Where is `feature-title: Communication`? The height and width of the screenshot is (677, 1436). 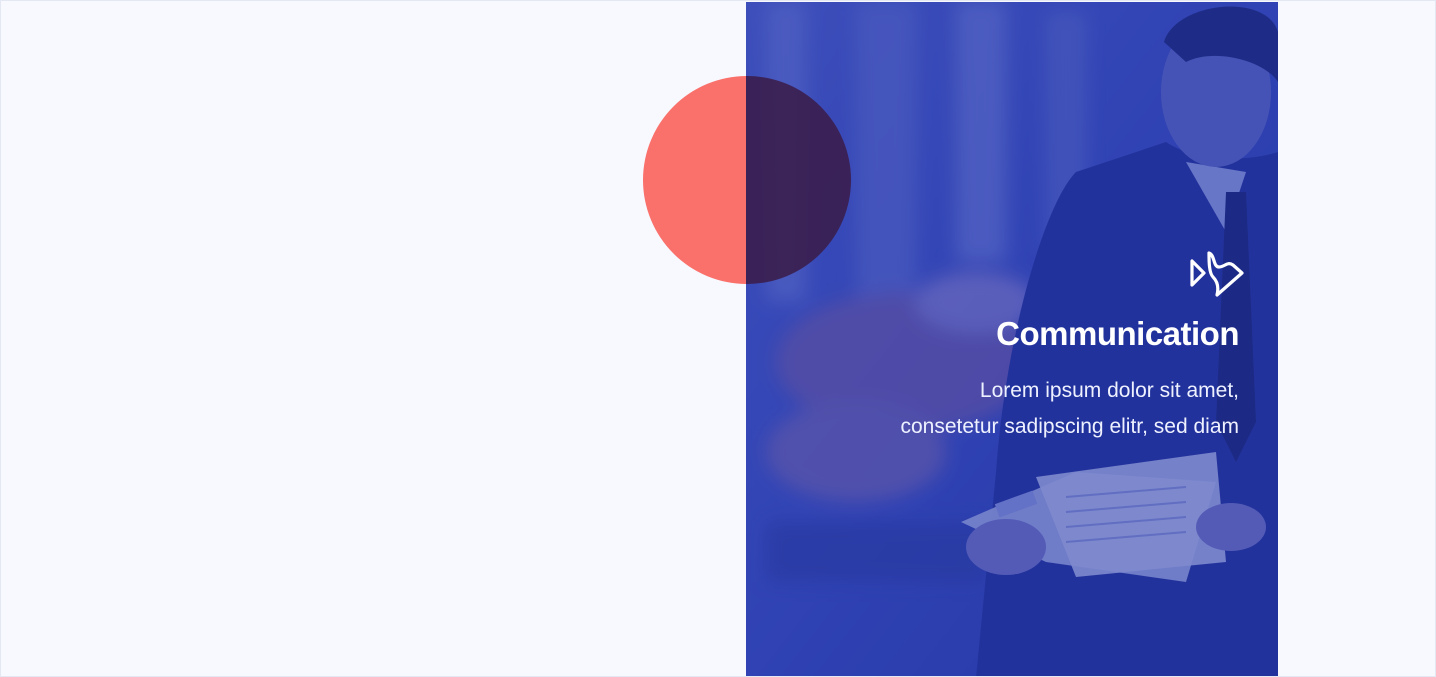 feature-title: Communication is located at coordinates (1117, 333).